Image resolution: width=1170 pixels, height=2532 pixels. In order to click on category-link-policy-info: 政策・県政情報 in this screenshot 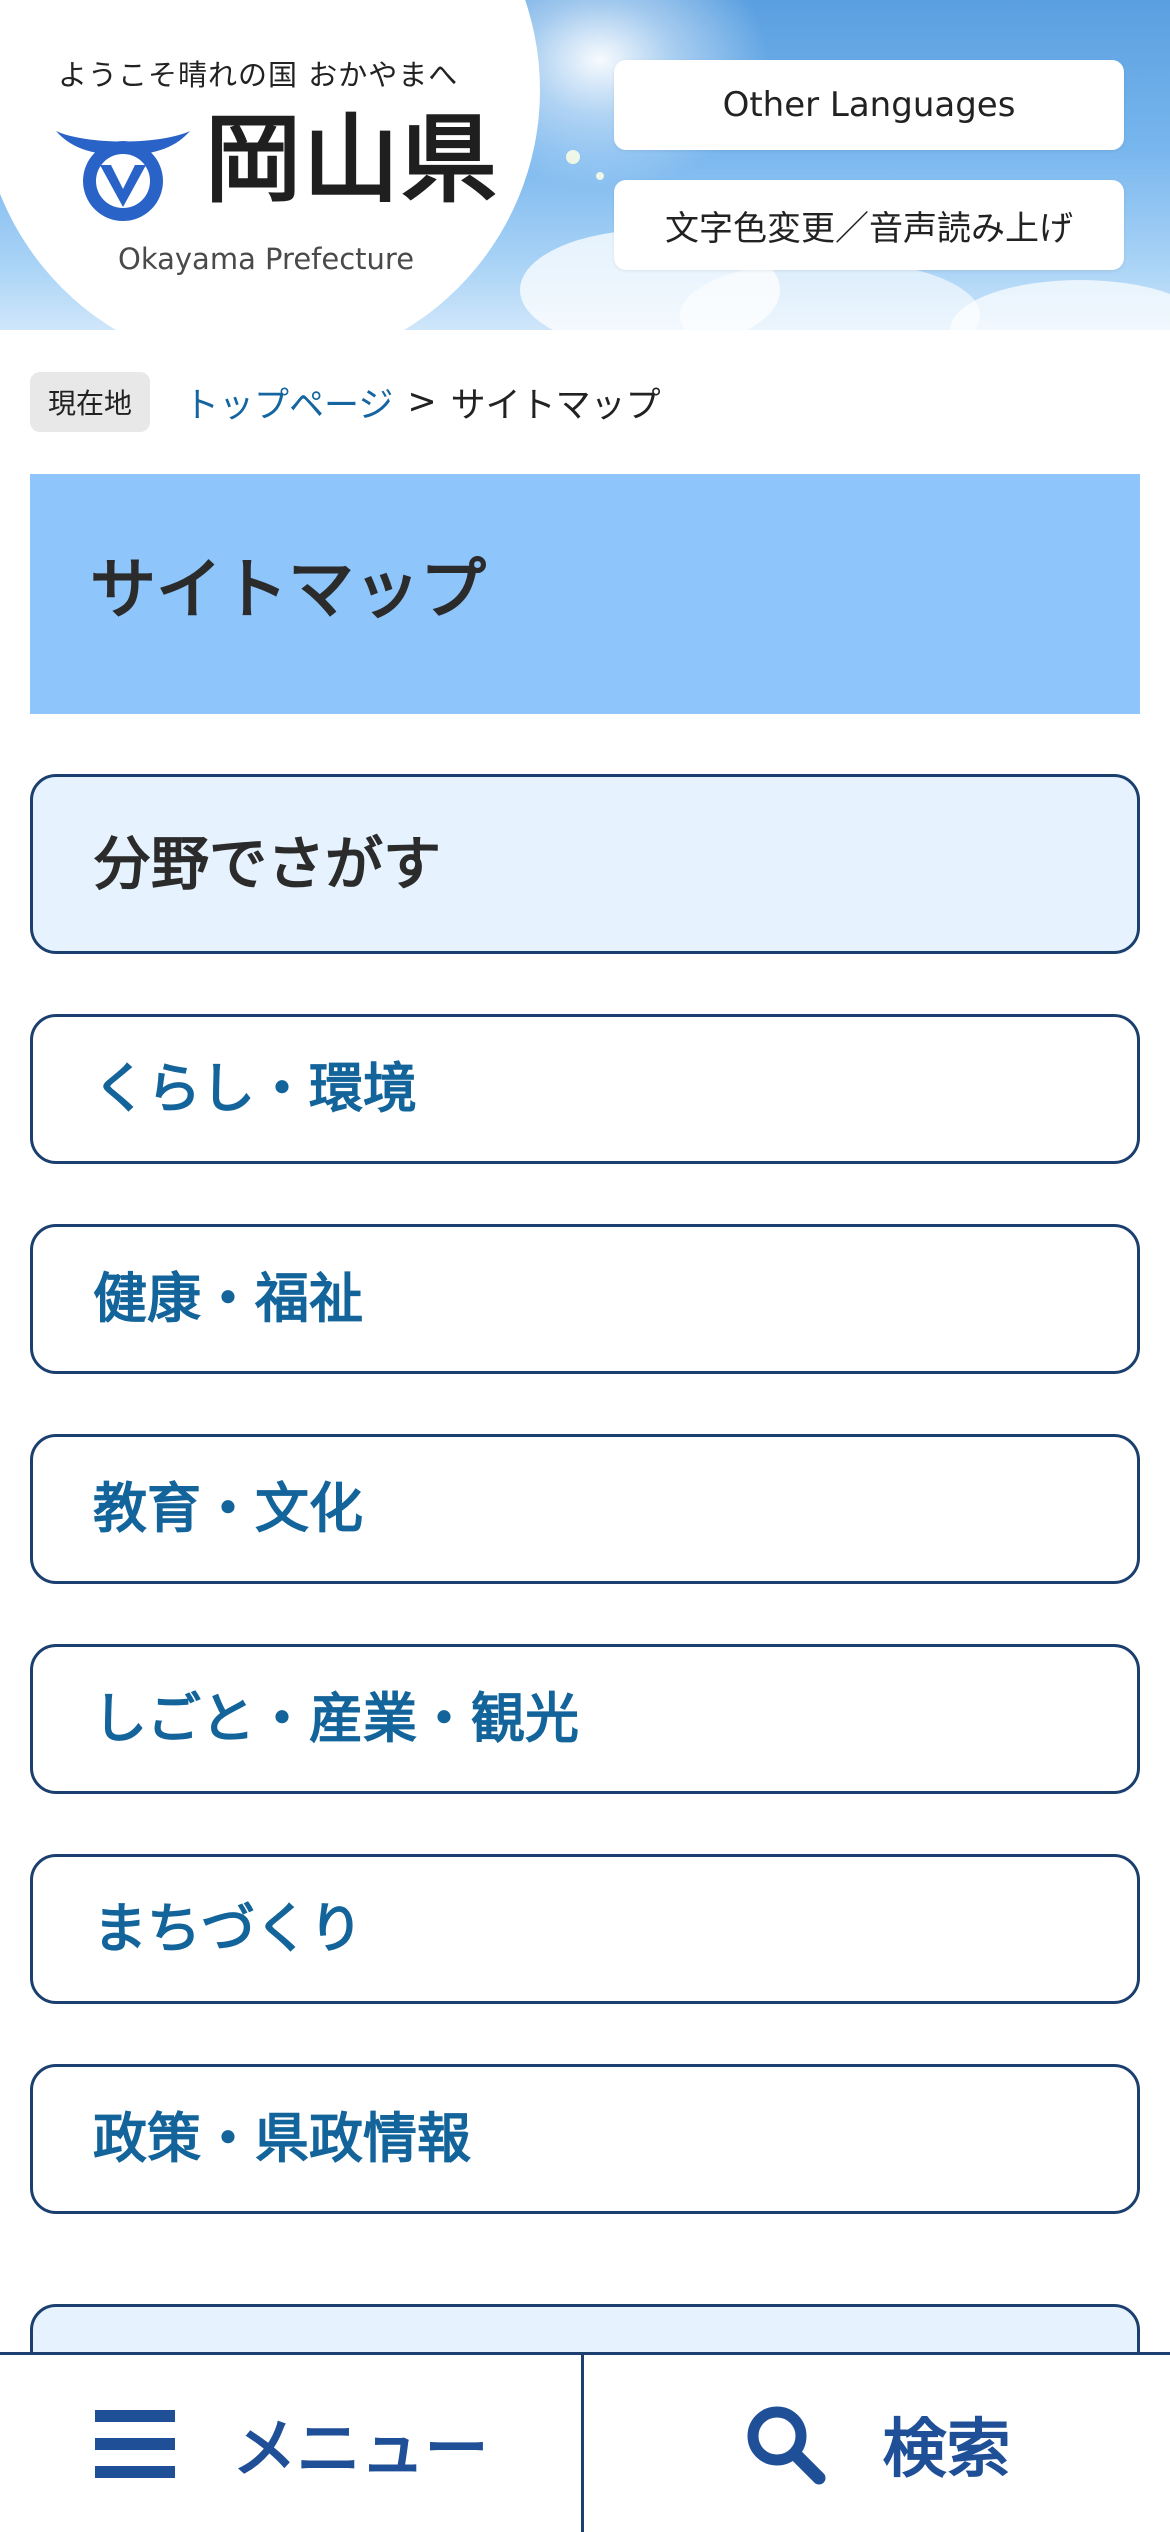, I will do `click(585, 2139)`.